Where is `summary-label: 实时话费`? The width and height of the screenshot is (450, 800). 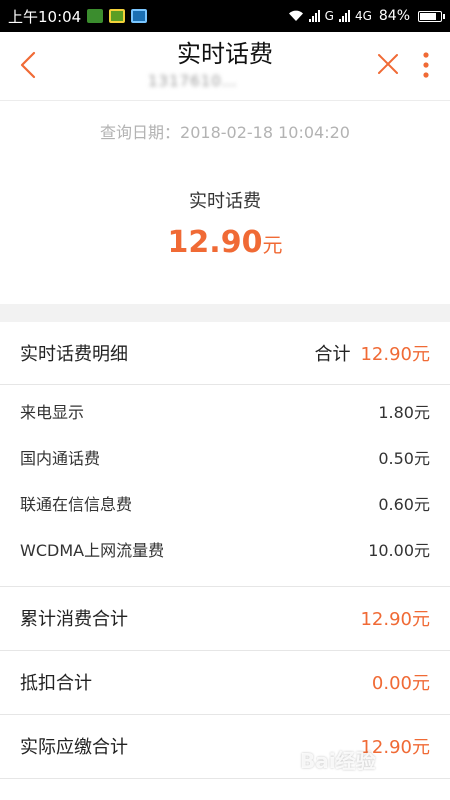 summary-label: 实时话费 is located at coordinates (225, 201).